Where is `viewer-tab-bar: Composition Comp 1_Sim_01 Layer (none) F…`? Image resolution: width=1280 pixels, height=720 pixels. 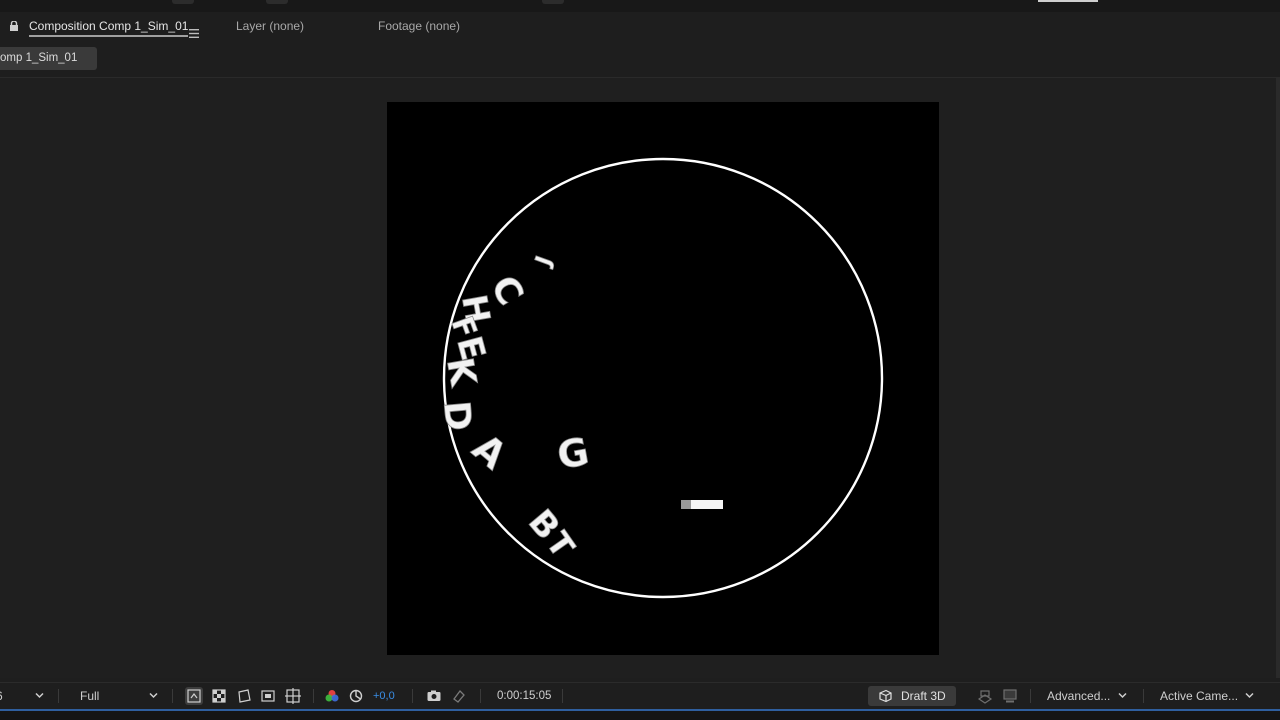
viewer-tab-bar: Composition Comp 1_Sim_01 Layer (none) F… is located at coordinates (640, 27).